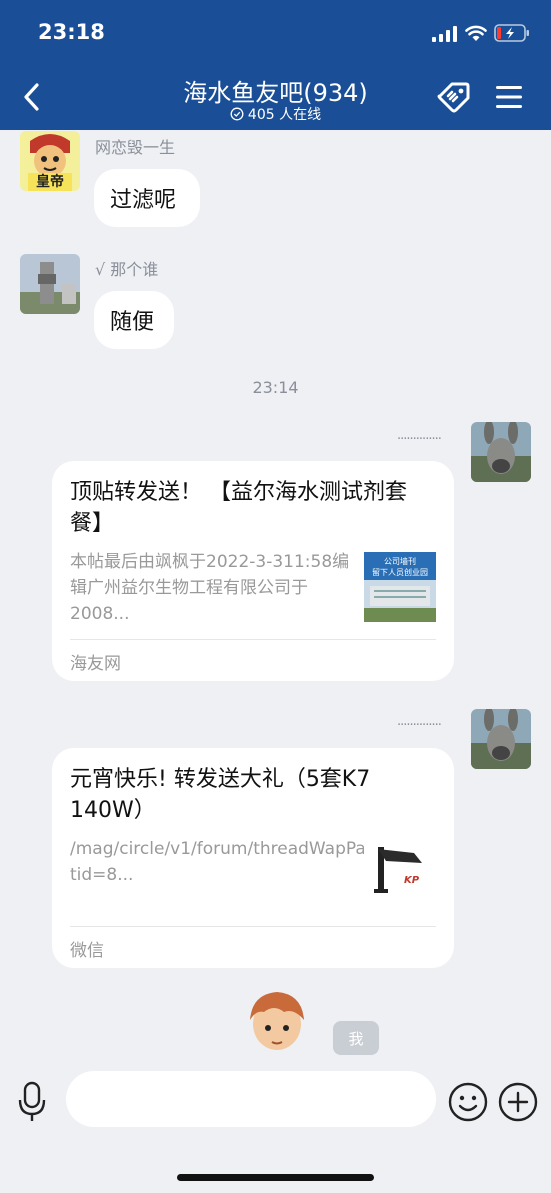 The image size is (551, 1193). Describe the element at coordinates (127, 269) in the screenshot. I see `sender-name: √ 那个谁` at that location.